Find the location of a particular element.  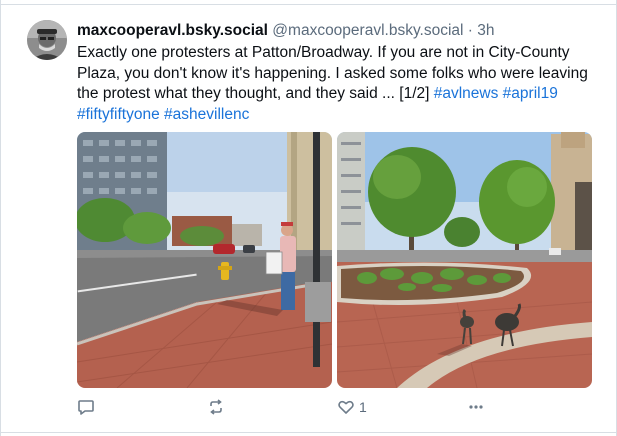

reply-button is located at coordinates (86, 407).